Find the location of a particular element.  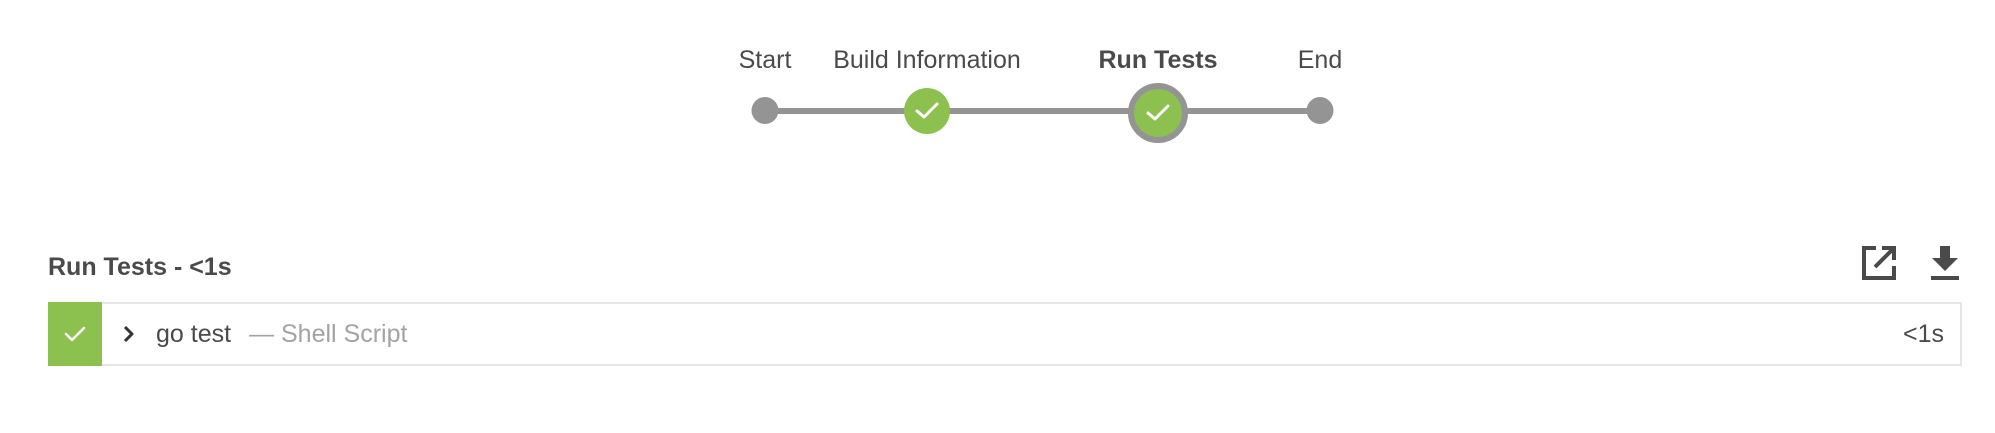

stage-node-start is located at coordinates (765, 110).